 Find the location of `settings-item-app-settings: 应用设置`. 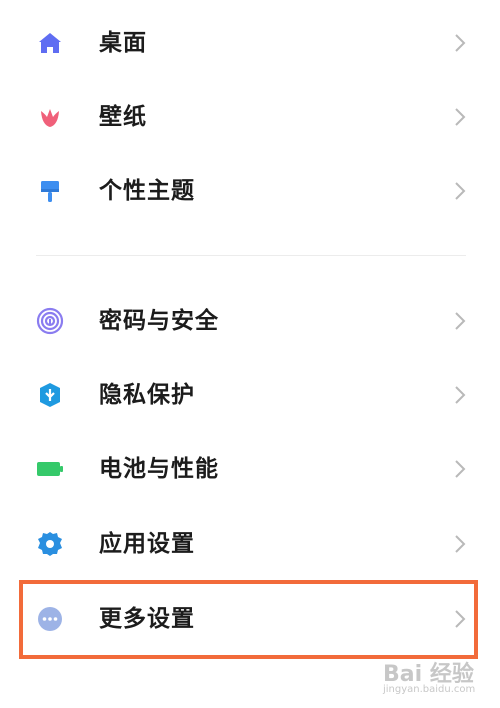

settings-item-app-settings: 应用设置 is located at coordinates (250, 544).